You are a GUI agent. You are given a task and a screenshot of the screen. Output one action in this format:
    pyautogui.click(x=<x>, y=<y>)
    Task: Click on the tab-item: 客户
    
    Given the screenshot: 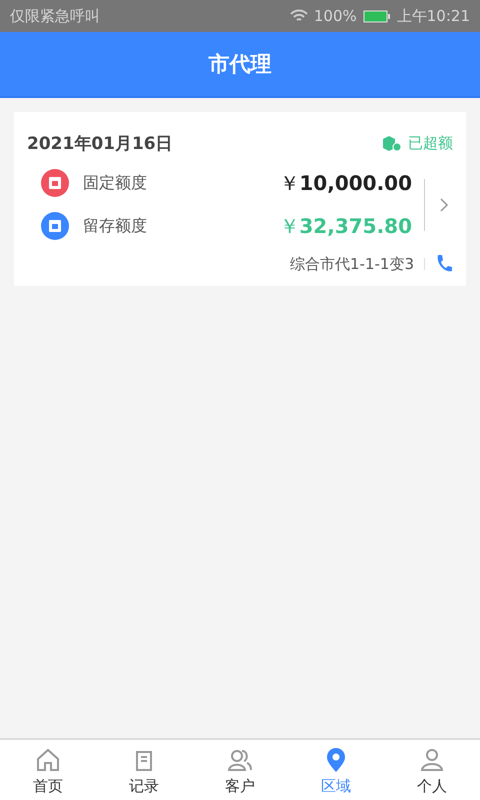 What is the action you would take?
    pyautogui.click(x=240, y=770)
    